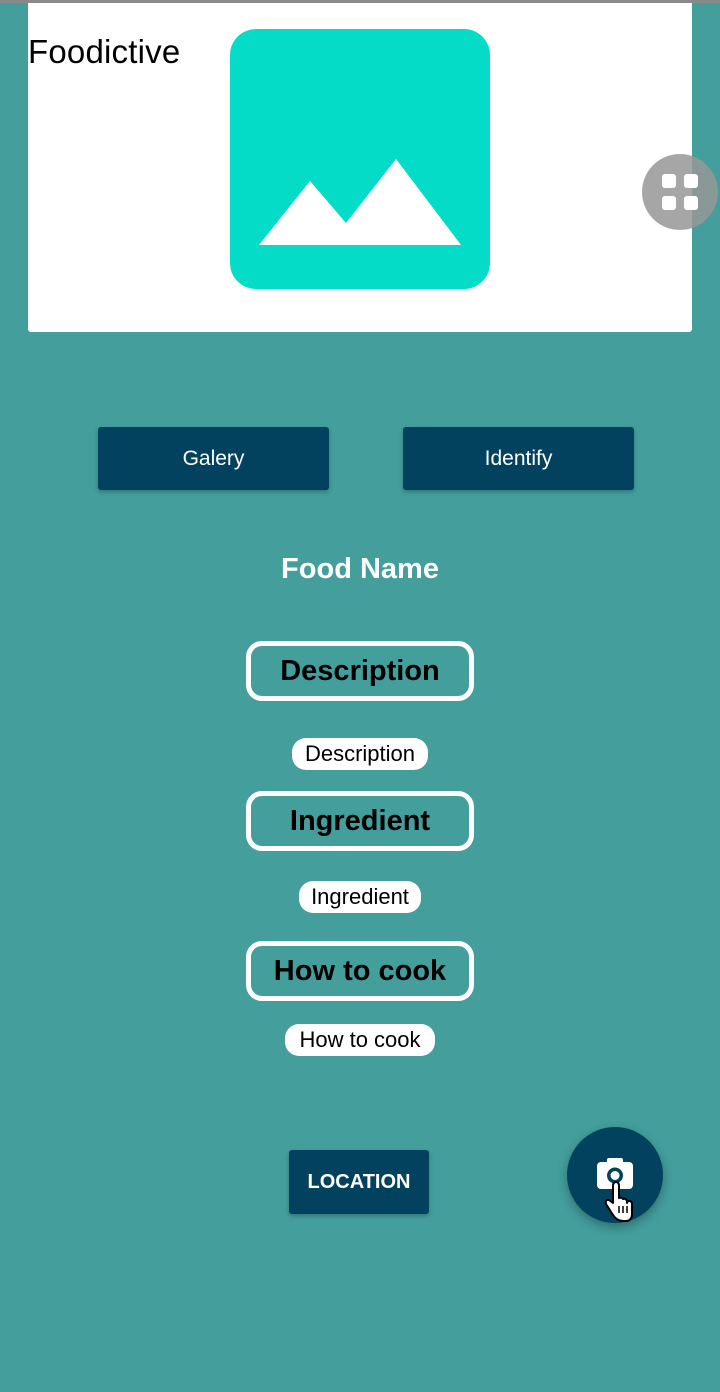 Image resolution: width=720 pixels, height=1392 pixels. I want to click on grid-icon, so click(669, 181).